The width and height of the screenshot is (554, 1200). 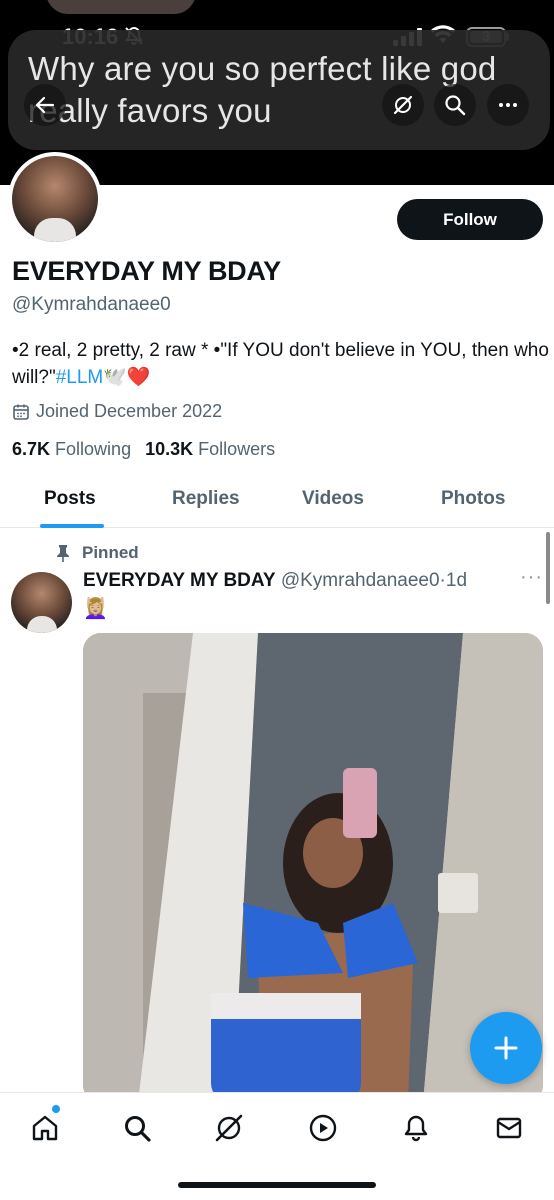 I want to click on search-button, so click(x=455, y=105).